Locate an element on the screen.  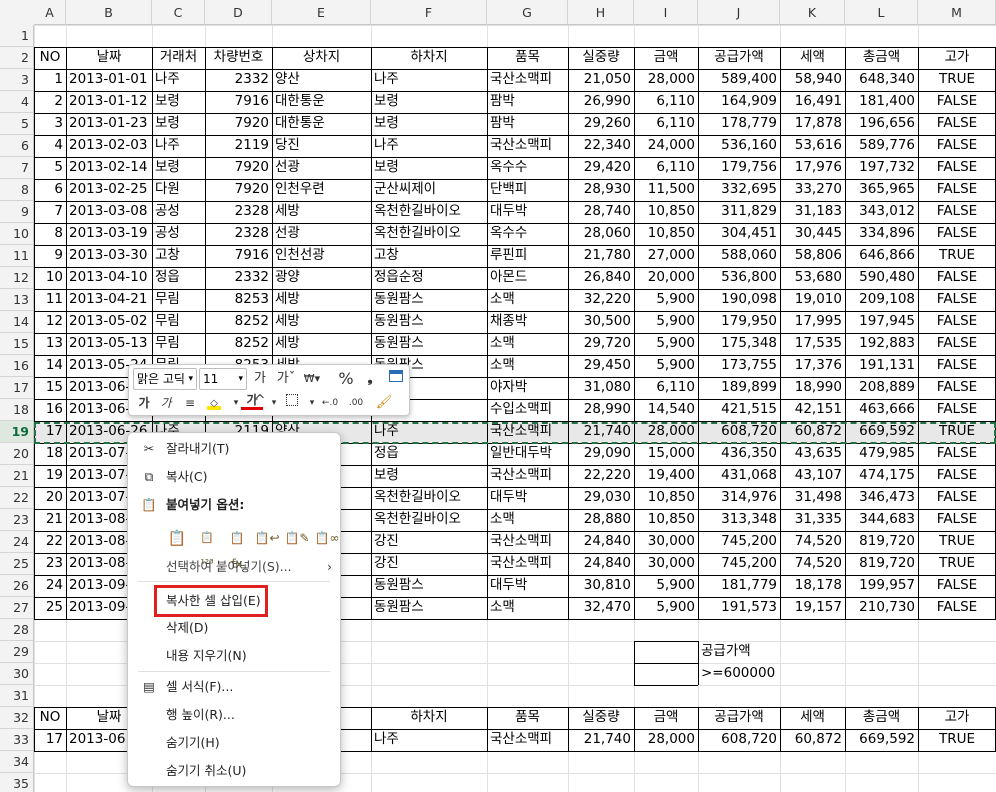
menu-item-hide: 숨기기(H) is located at coordinates (234, 743).